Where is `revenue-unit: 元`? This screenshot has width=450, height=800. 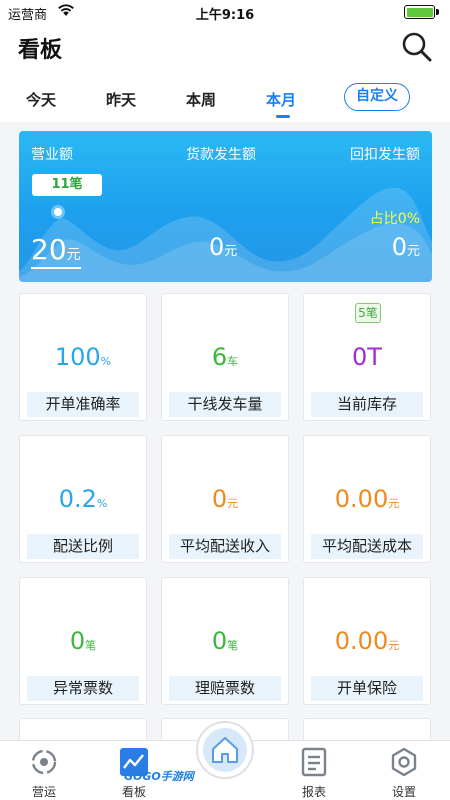 revenue-unit: 元 is located at coordinates (73, 255).